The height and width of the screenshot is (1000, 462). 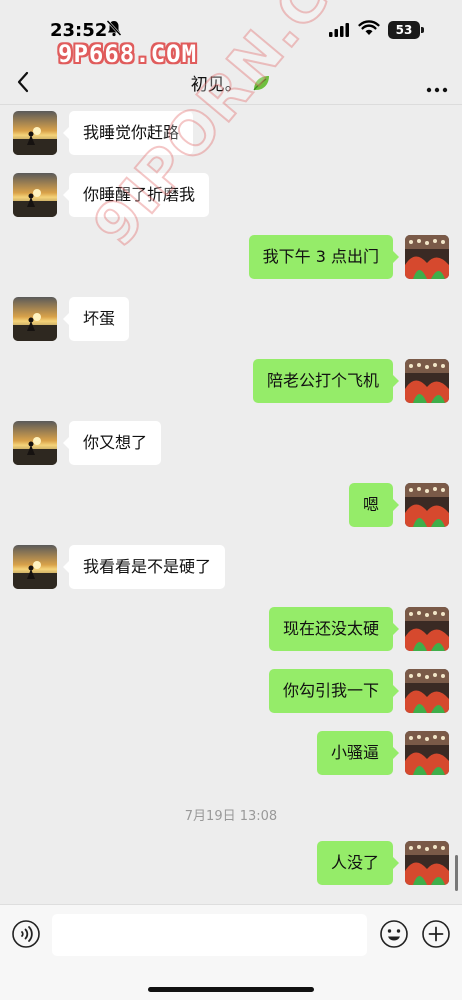 What do you see at coordinates (231, 754) in the screenshot?
I see `message-row: 小骚逼` at bounding box center [231, 754].